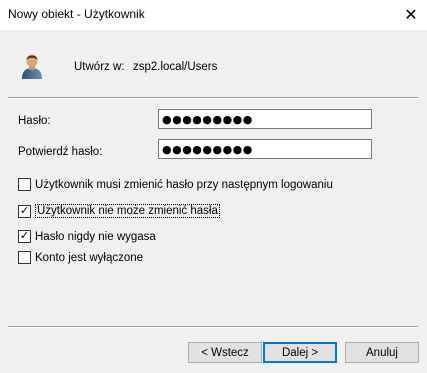 The height and width of the screenshot is (373, 427). What do you see at coordinates (60, 152) in the screenshot?
I see `confirm-password-label: Potwierdź hasło:` at bounding box center [60, 152].